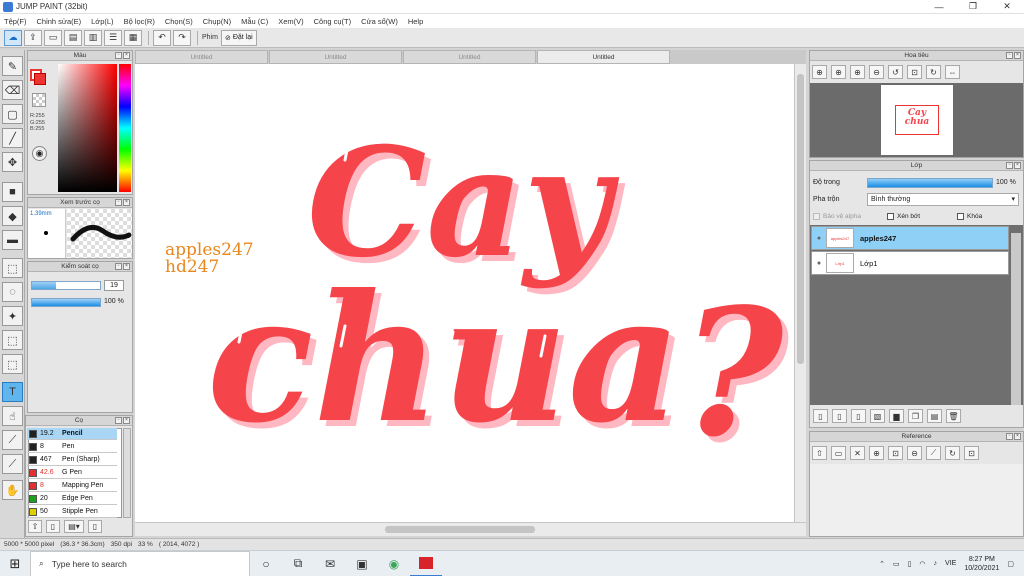 The image size is (1024, 576). What do you see at coordinates (74, 526) in the screenshot?
I see `brush-menu-icon: ▤▾` at bounding box center [74, 526].